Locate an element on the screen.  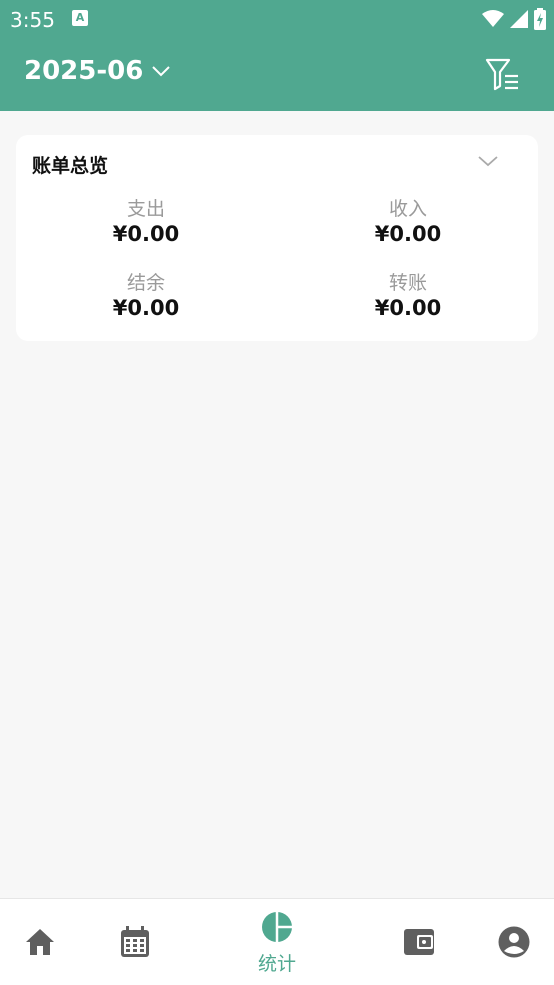
tab-profile is located at coordinates (514, 942).